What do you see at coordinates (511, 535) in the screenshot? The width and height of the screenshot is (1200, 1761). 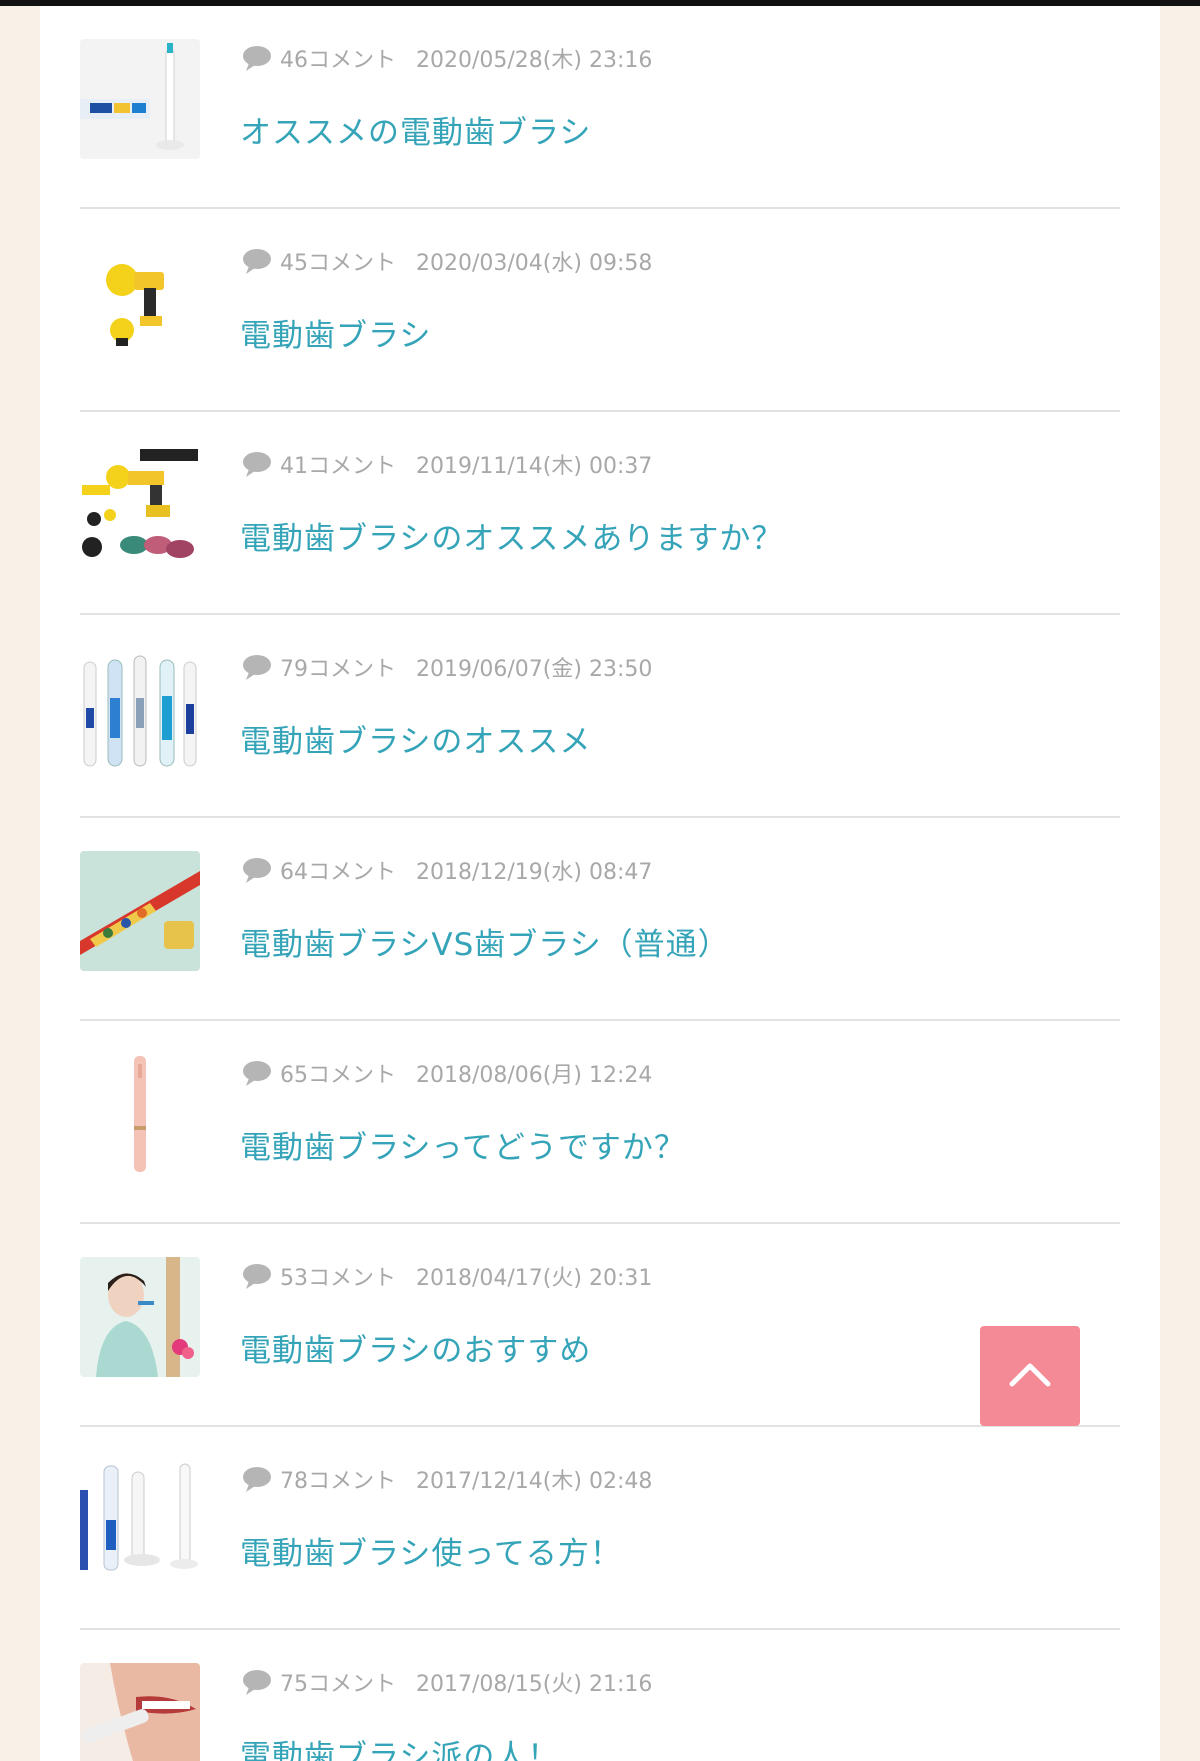 I see `thread-title-link: 電動歯ブラシのオススメありますか？` at bounding box center [511, 535].